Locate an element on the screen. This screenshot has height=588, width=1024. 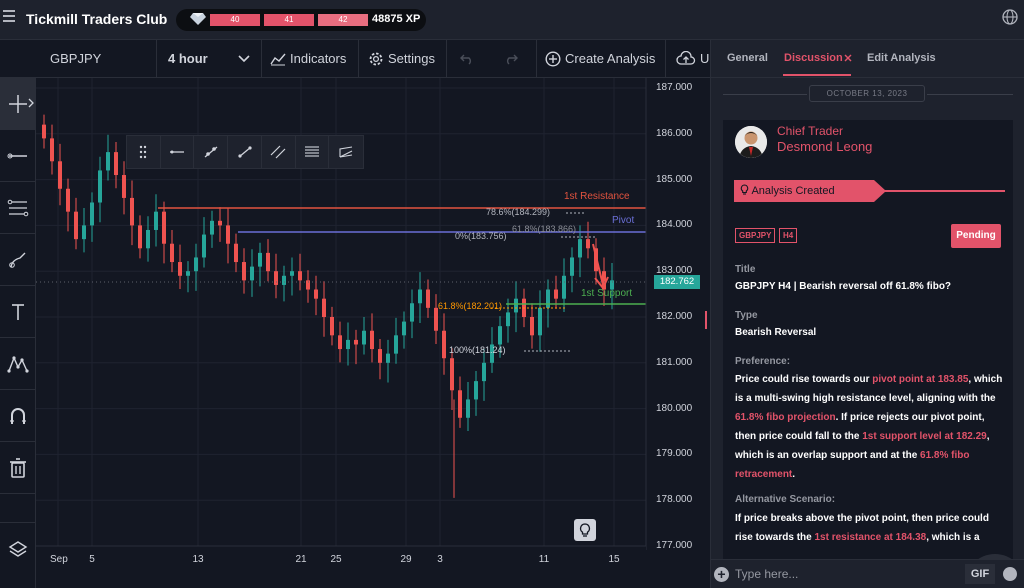
date-separator: OCTOBER 13, 2023 is located at coordinates (867, 93).